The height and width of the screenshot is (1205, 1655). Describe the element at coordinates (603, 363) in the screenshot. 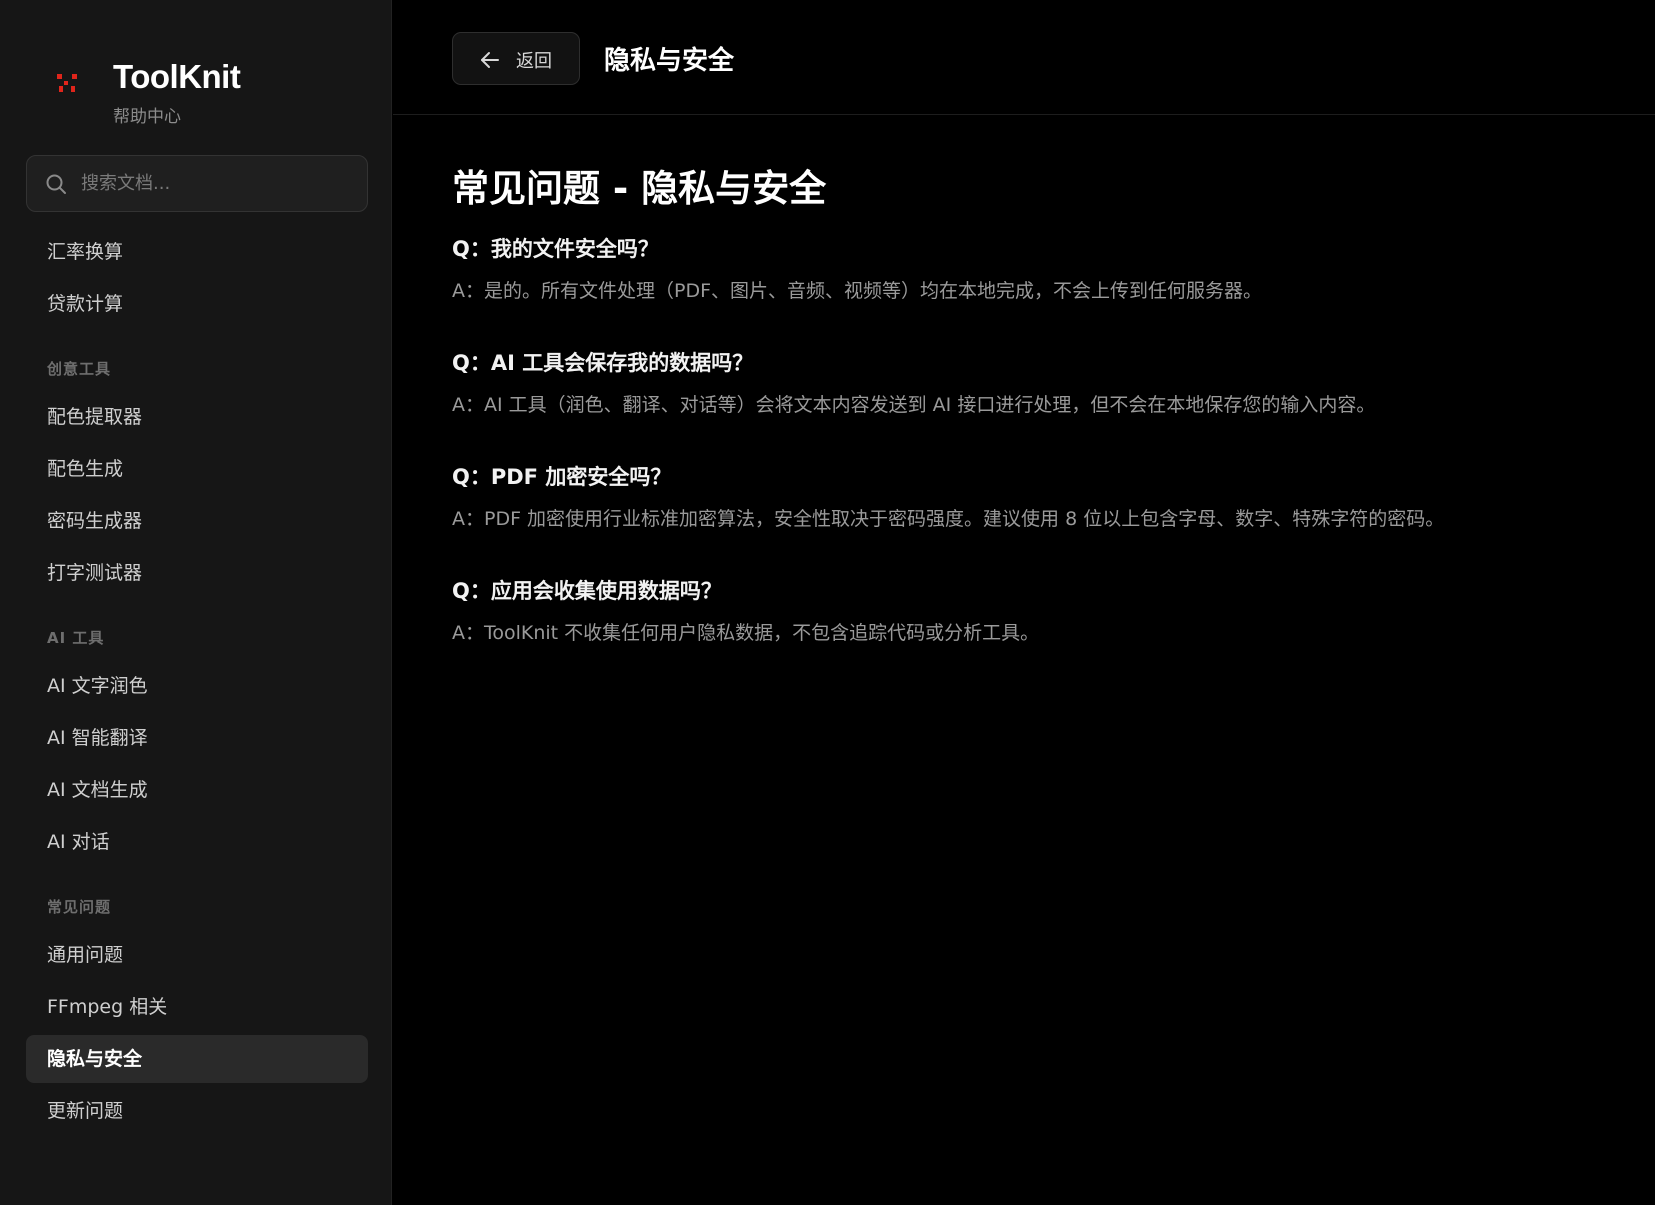

I see `faq-question: Q：AI 工具会保存我的数据吗？` at that location.